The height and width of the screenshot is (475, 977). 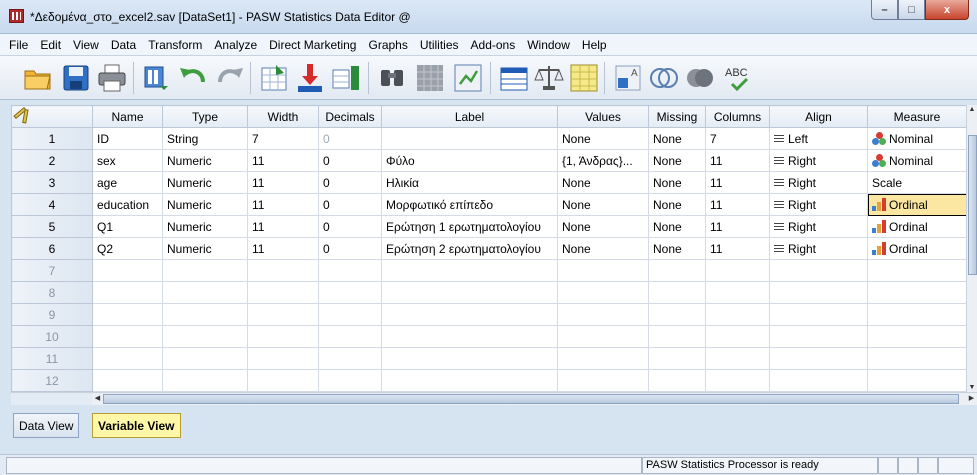 What do you see at coordinates (971, 399) in the screenshot?
I see `scroll-right-icon: ▶` at bounding box center [971, 399].